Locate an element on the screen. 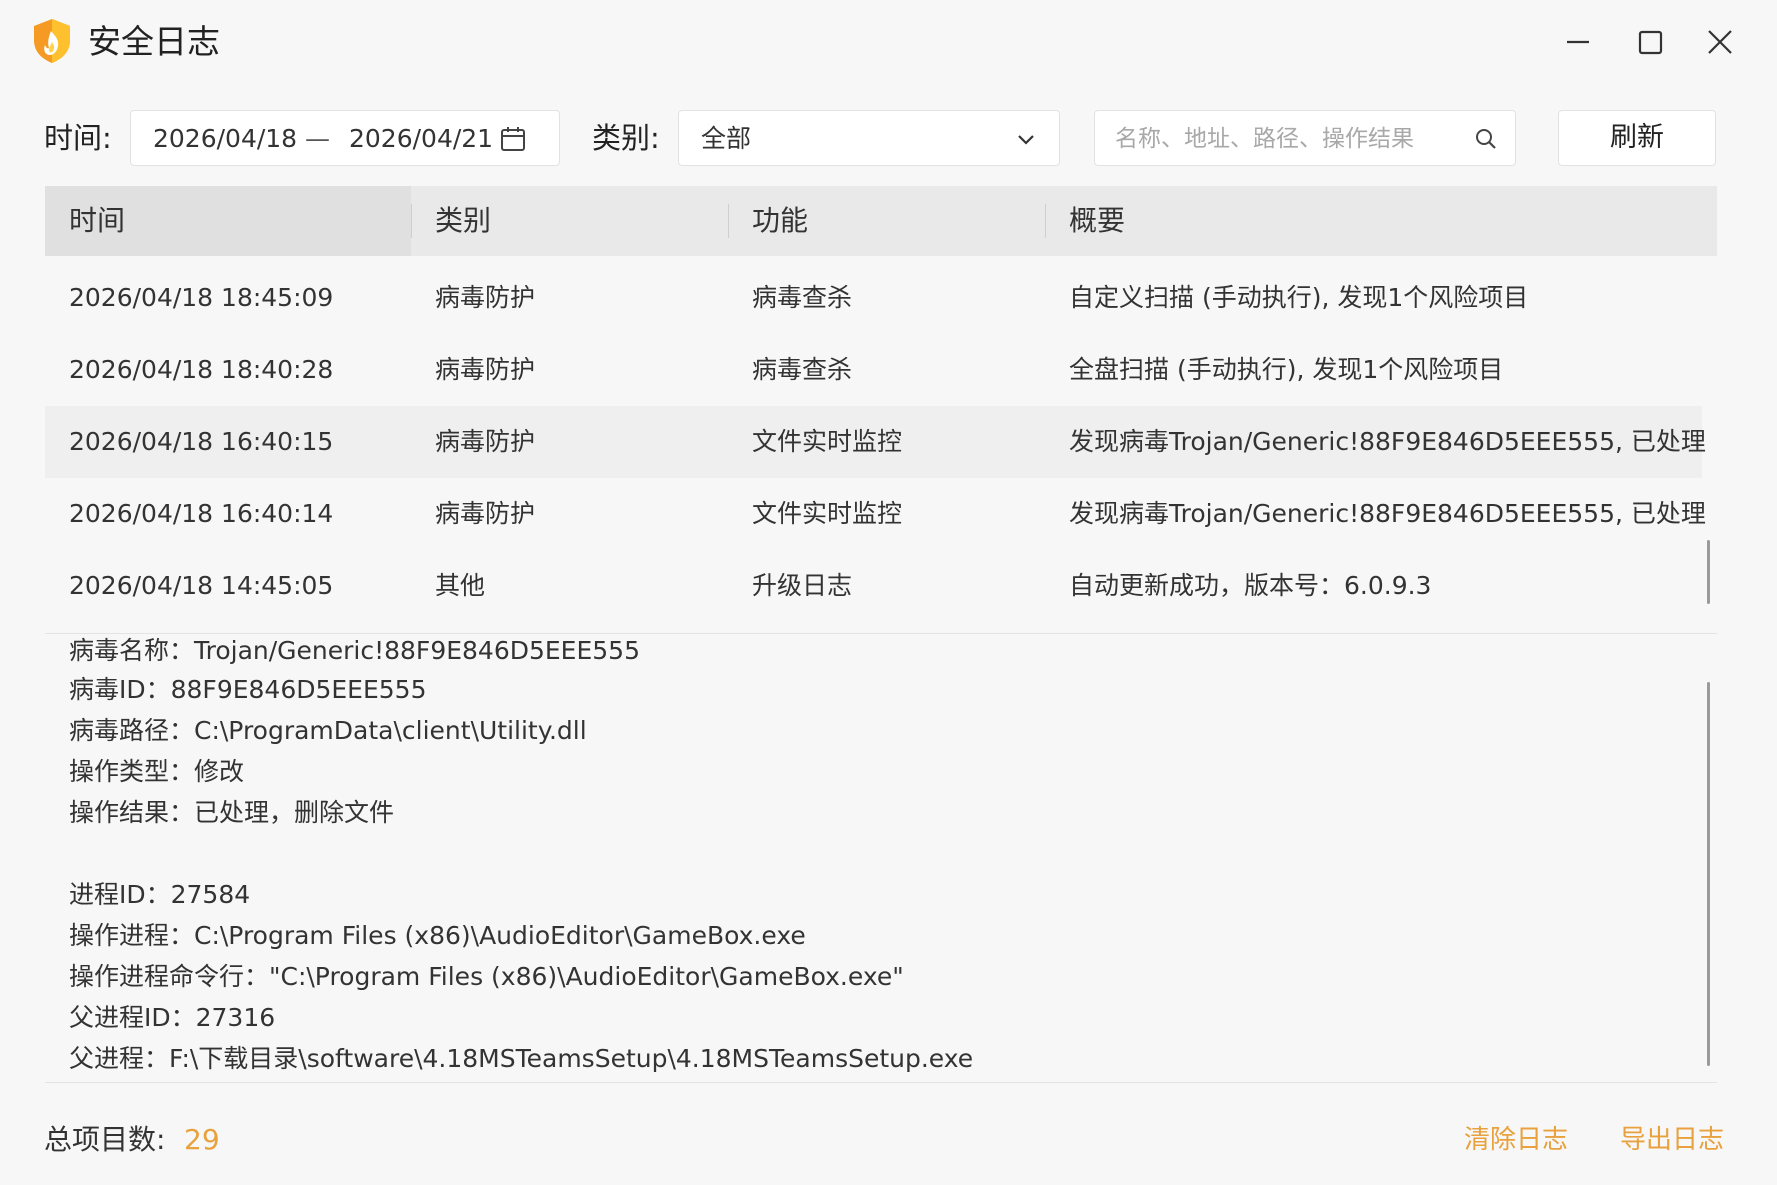  maximize-icon is located at coordinates (1650, 42).